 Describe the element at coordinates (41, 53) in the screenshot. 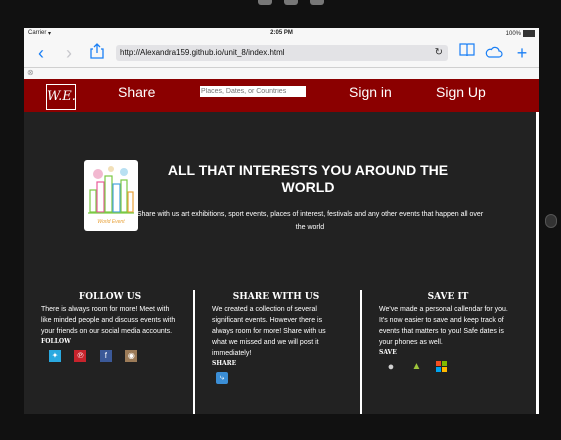

I see `back-icon: ‹` at that location.